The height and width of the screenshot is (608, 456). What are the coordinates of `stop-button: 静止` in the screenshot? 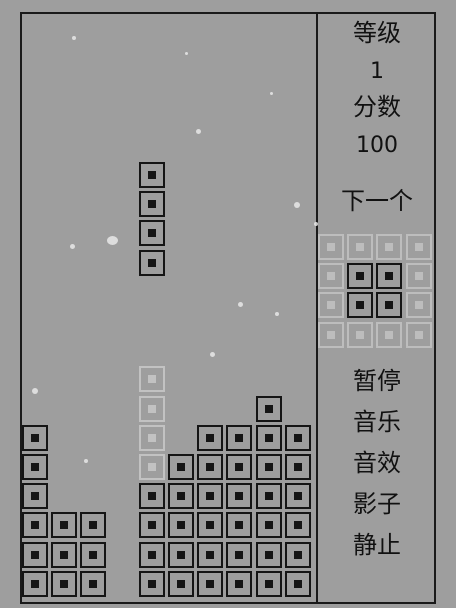 It's located at (377, 545).